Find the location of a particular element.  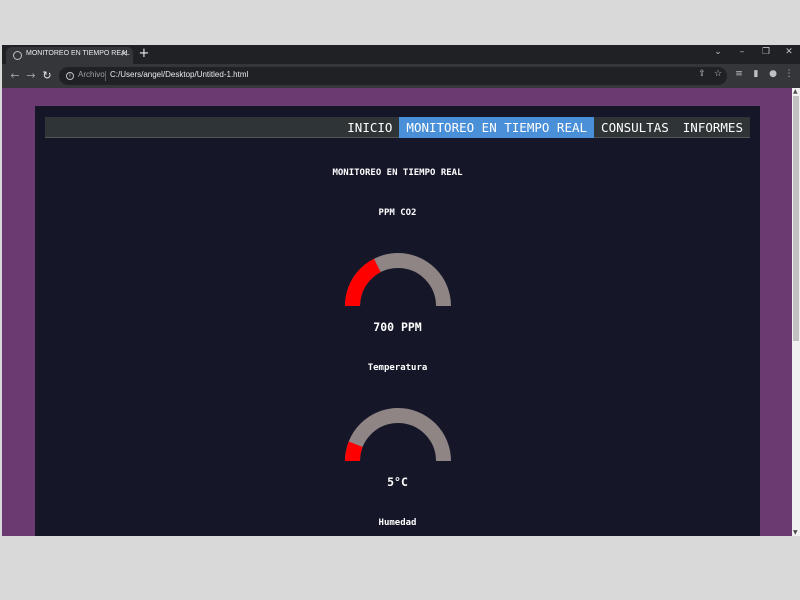

temperature-gauge is located at coordinates (398, 434).